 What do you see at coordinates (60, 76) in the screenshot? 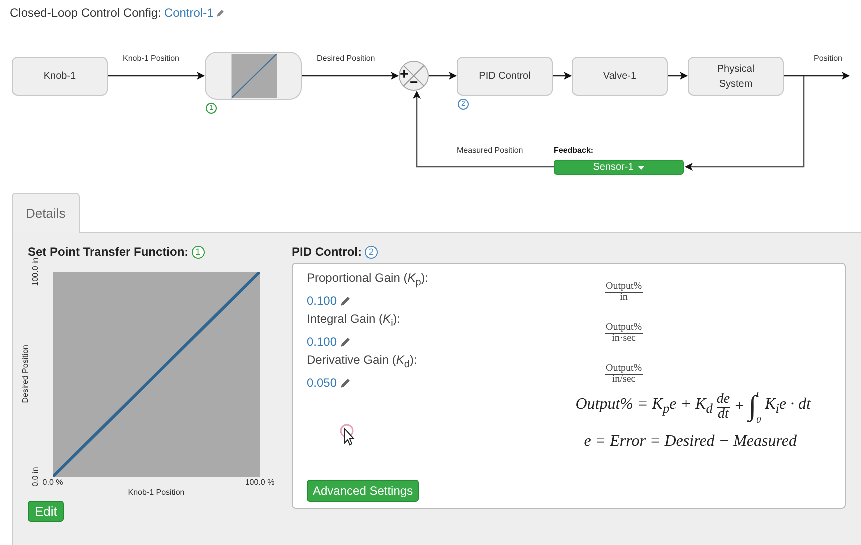
I see `block-node: Knob-1` at bounding box center [60, 76].